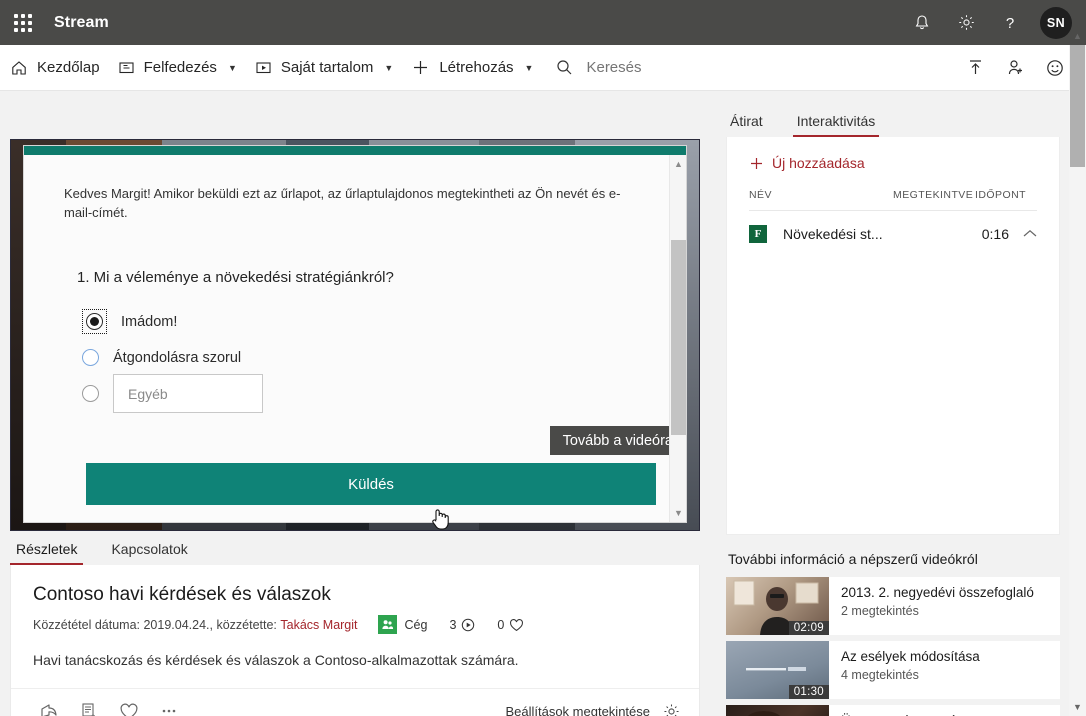  What do you see at coordinates (49, 703) in the screenshot?
I see `share-icon` at bounding box center [49, 703].